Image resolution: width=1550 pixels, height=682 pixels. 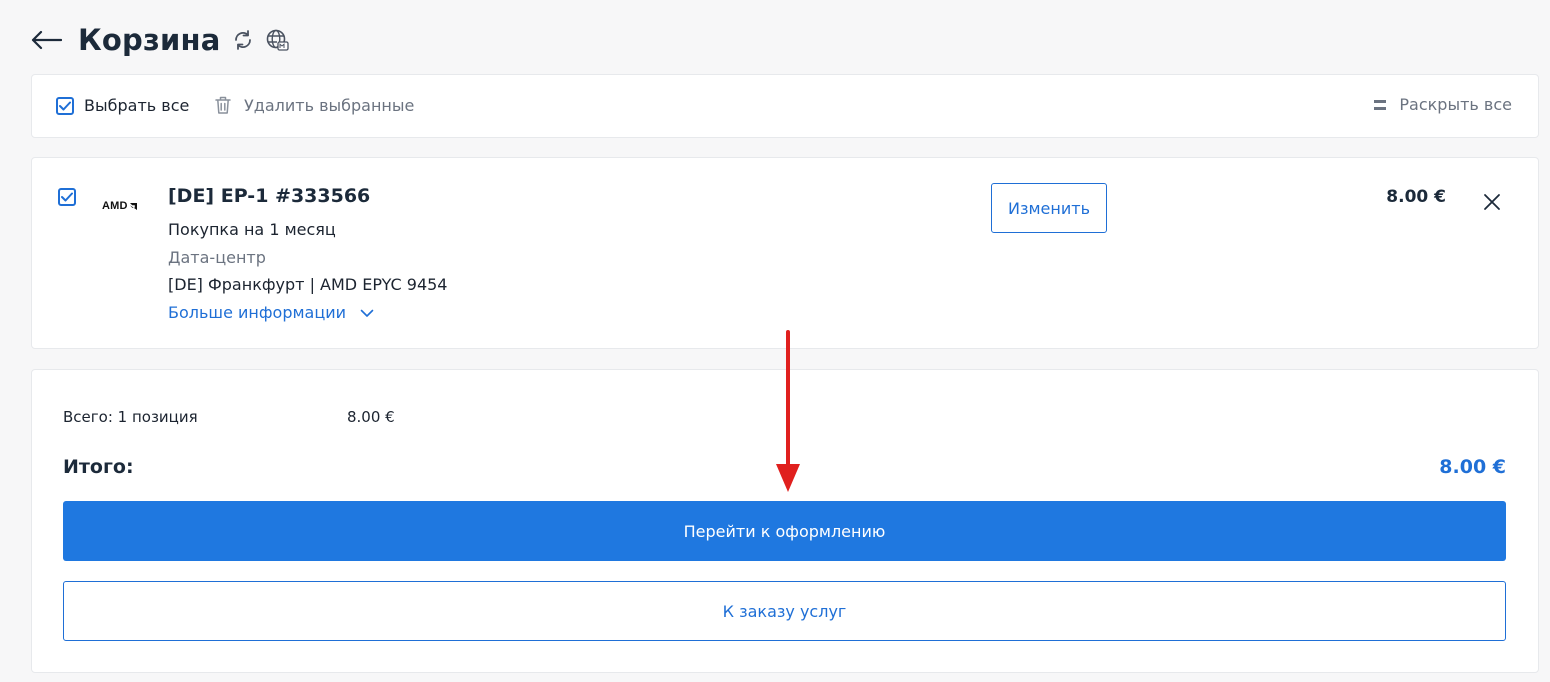 What do you see at coordinates (130, 417) in the screenshot?
I see `total-positions-label: Всего: 1 позиция` at bounding box center [130, 417].